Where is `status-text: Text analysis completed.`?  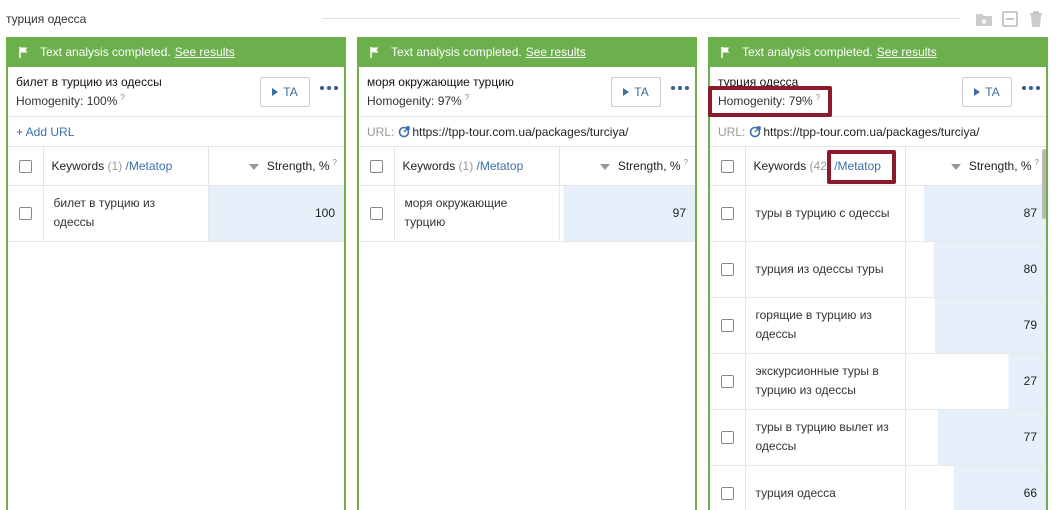
status-text: Text analysis completed. is located at coordinates (456, 52).